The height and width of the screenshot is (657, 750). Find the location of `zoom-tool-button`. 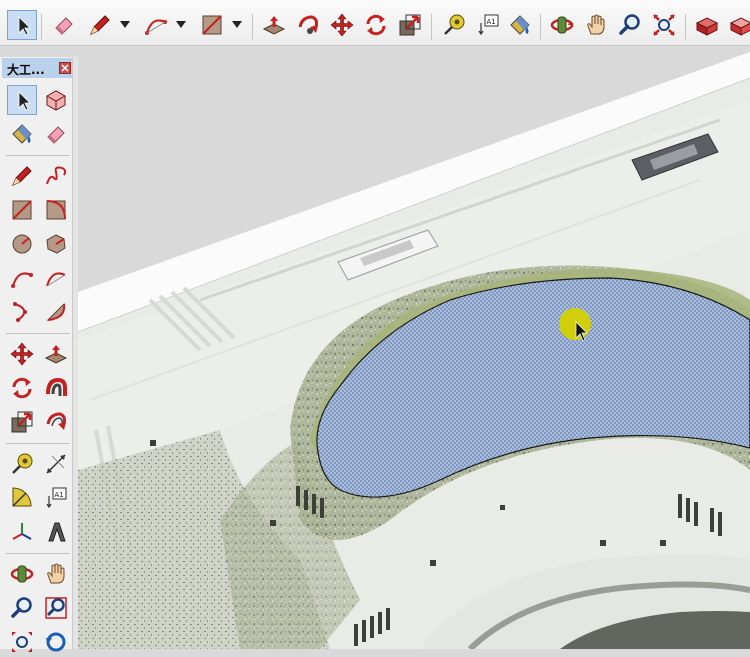

zoom-tool-button is located at coordinates (630, 25).